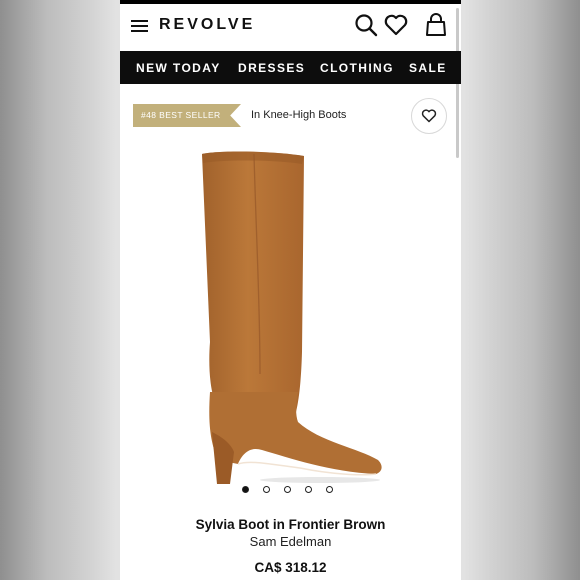 The width and height of the screenshot is (580, 580). Describe the element at coordinates (298, 115) in the screenshot. I see `category-link: In Knee-High Boots` at that location.